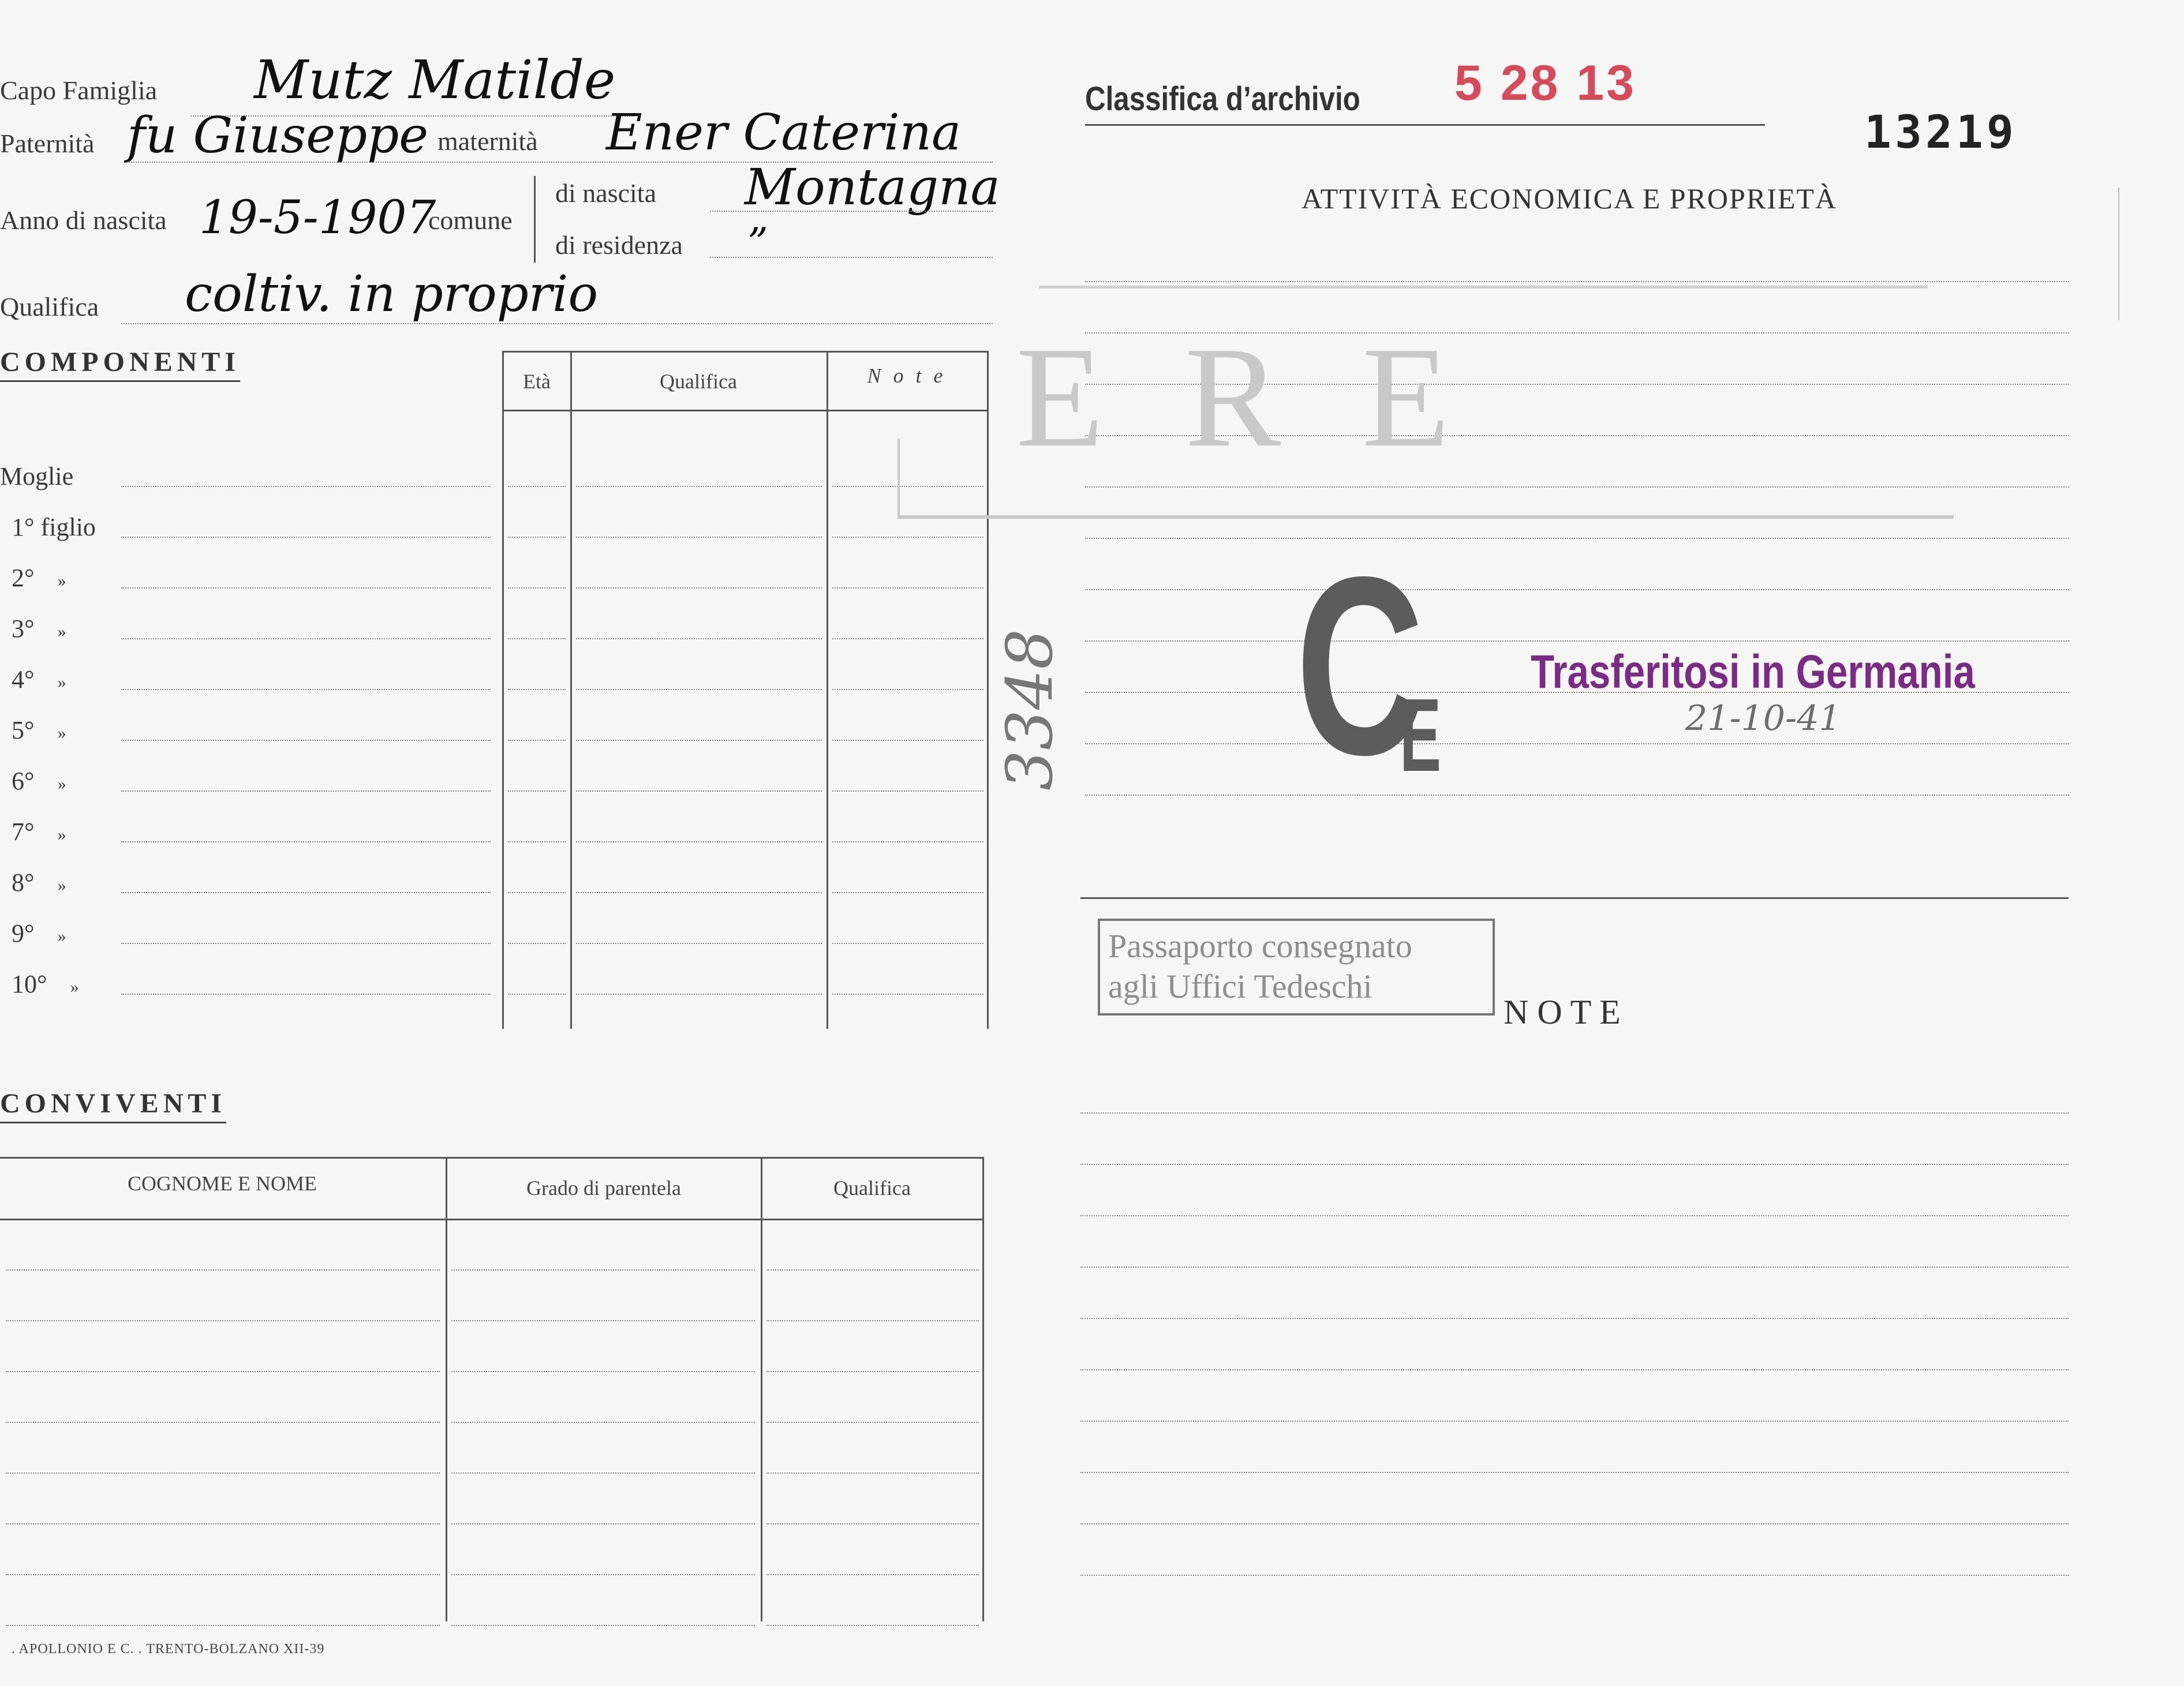 The image size is (2184, 1686). Describe the element at coordinates (1030, 709) in the screenshot. I see `side-number: 3348` at that location.